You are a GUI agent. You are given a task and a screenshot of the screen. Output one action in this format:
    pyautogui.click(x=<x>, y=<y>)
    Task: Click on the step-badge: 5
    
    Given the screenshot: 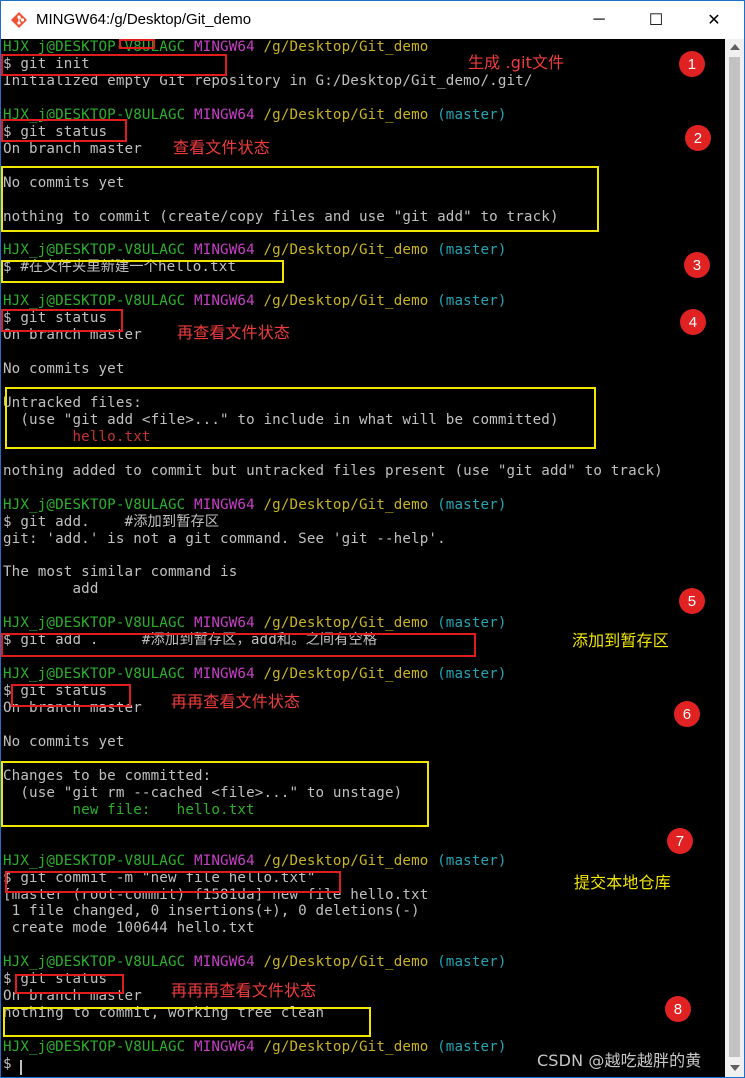 What is the action you would take?
    pyautogui.click(x=692, y=601)
    